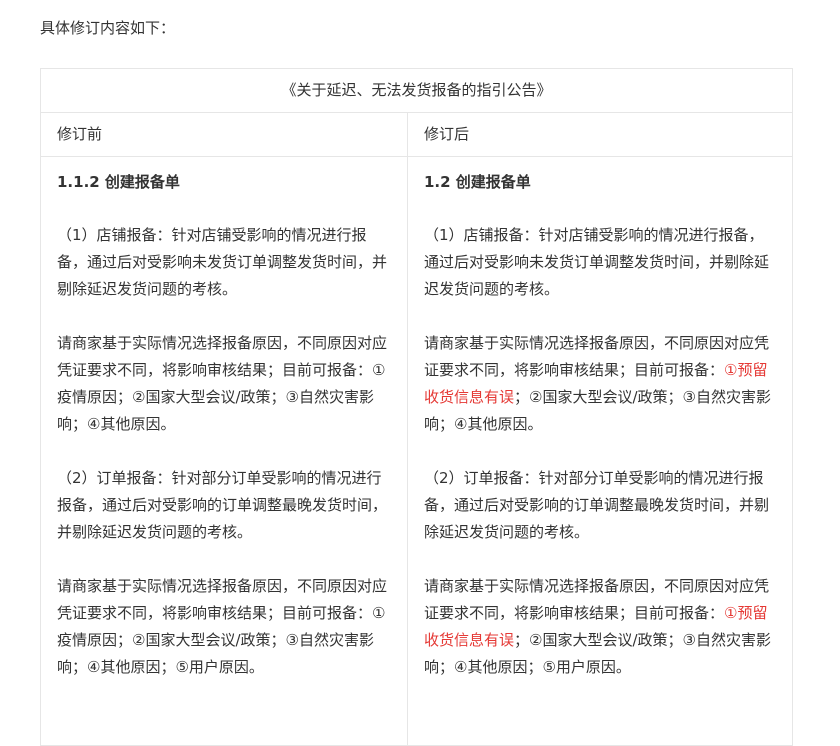 The image size is (840, 746). I want to click on table-title-row: 《关于延迟、无法发货报备的指引公告》, so click(416, 90).